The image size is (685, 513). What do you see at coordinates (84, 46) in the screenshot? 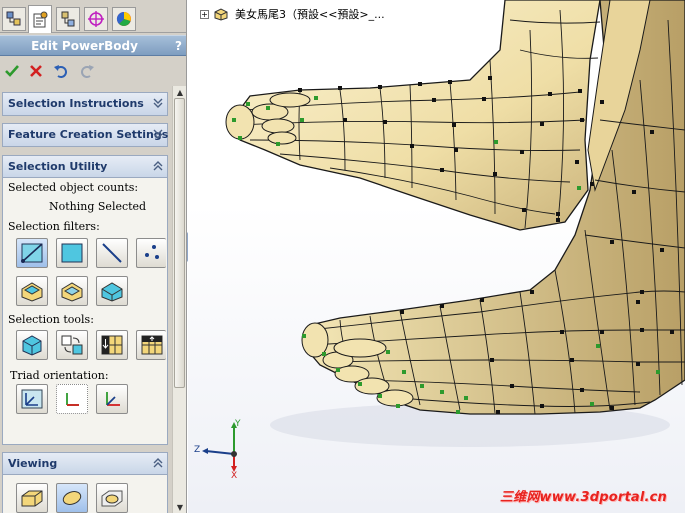
I see `page-title: Edit PowerBody` at bounding box center [84, 46].